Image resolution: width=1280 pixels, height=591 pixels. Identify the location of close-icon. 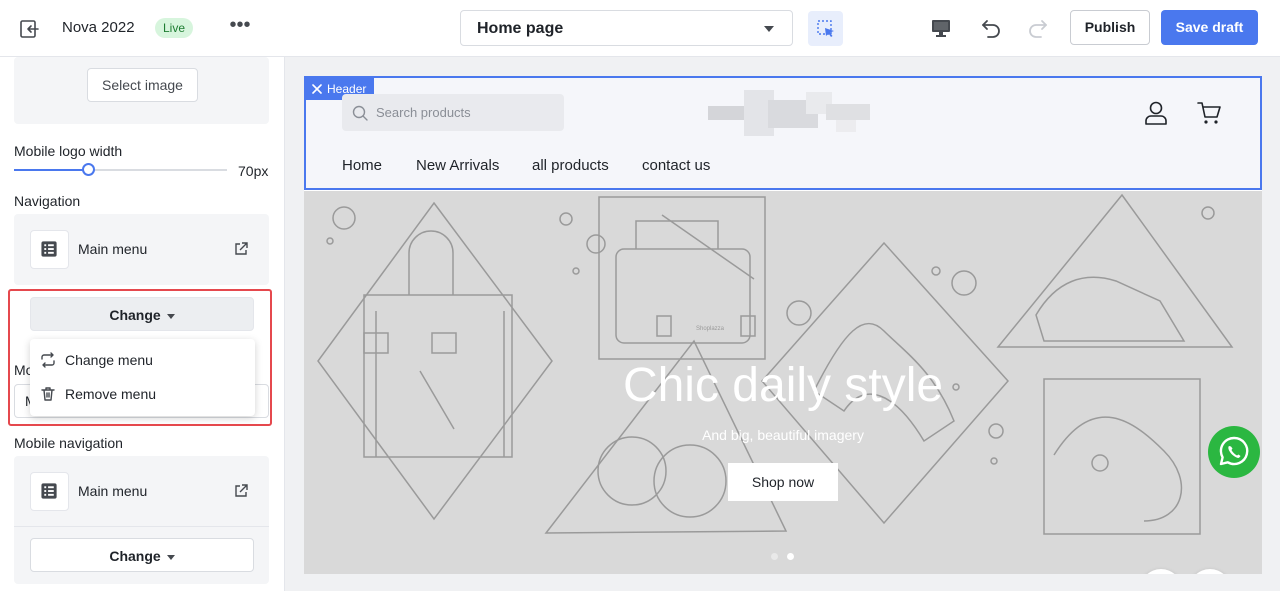
(317, 89).